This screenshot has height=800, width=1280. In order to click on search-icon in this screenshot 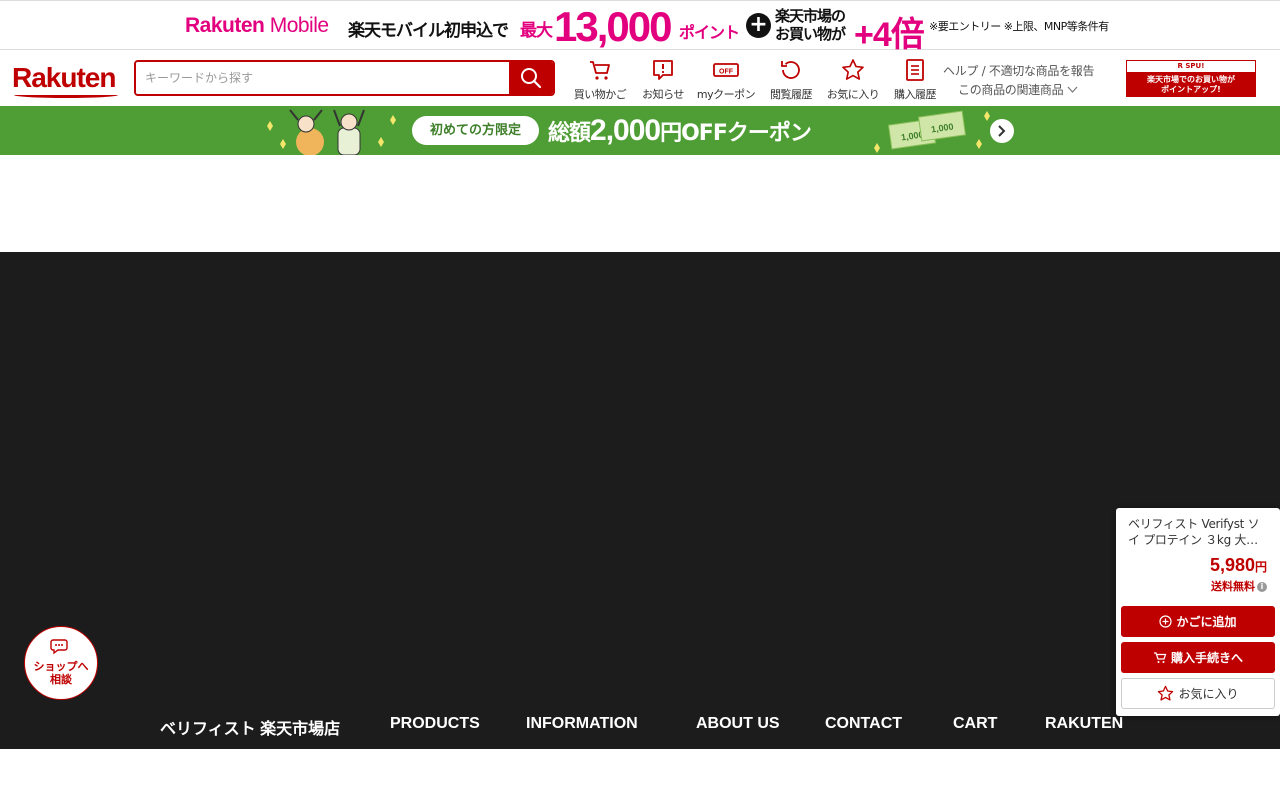, I will do `click(531, 78)`.